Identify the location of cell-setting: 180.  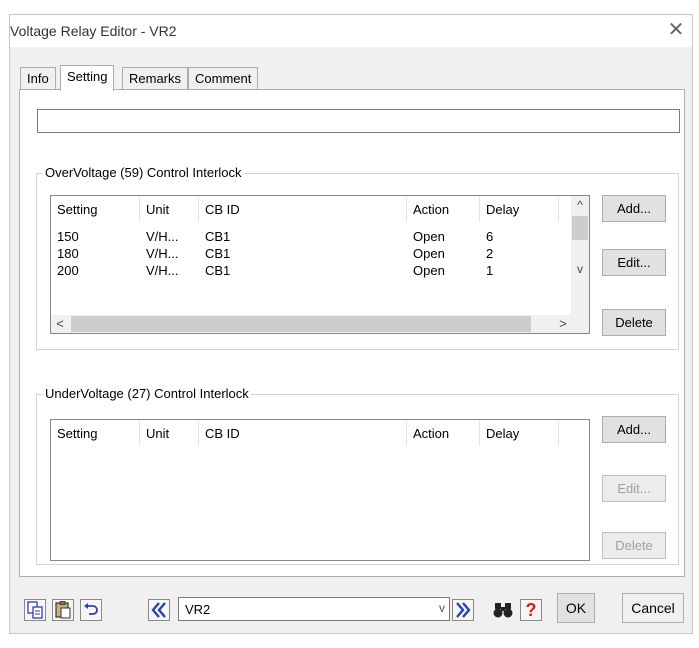
(68, 253).